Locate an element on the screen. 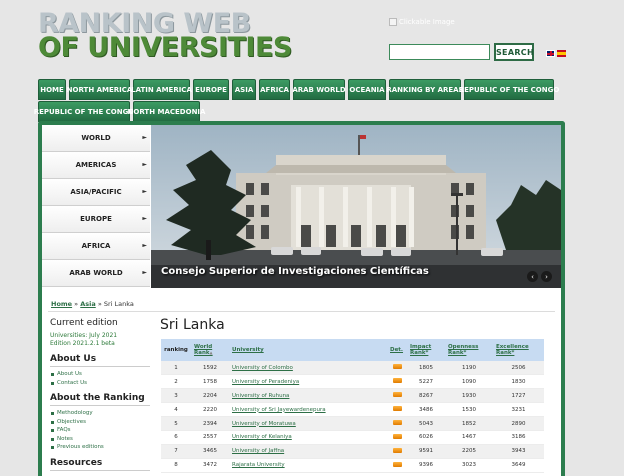 This screenshot has height=476, width=624. broken-image-icon is located at coordinates (393, 22).